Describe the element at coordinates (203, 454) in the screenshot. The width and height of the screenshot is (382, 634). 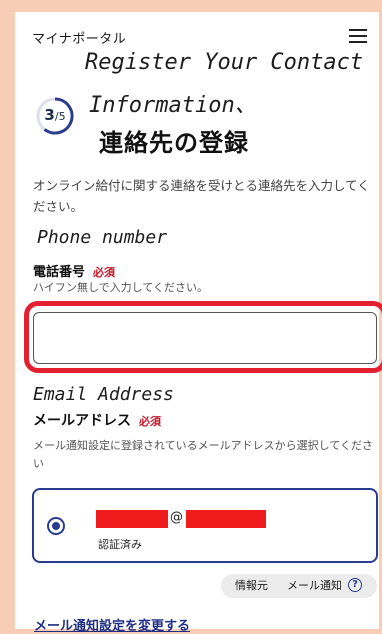
I see `email-hint: メール通知設定に登録されているメールアドレスから選択してください` at that location.